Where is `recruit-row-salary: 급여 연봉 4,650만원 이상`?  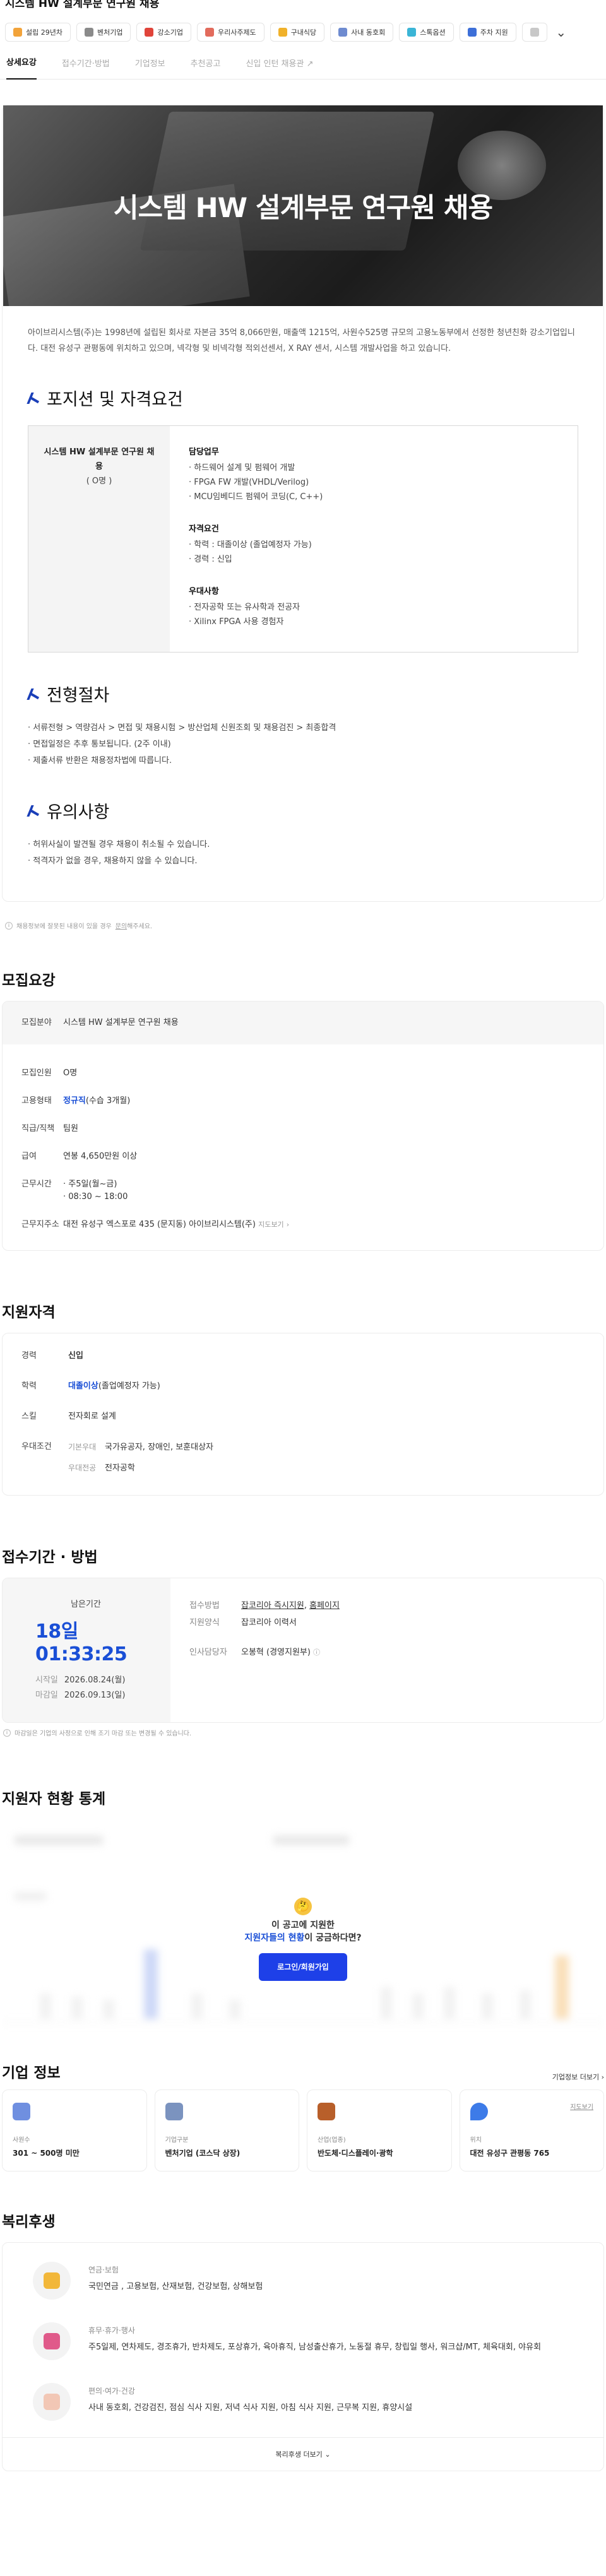
recruit-row-salary: 급여 연봉 4,650만원 이상 is located at coordinates (79, 1156).